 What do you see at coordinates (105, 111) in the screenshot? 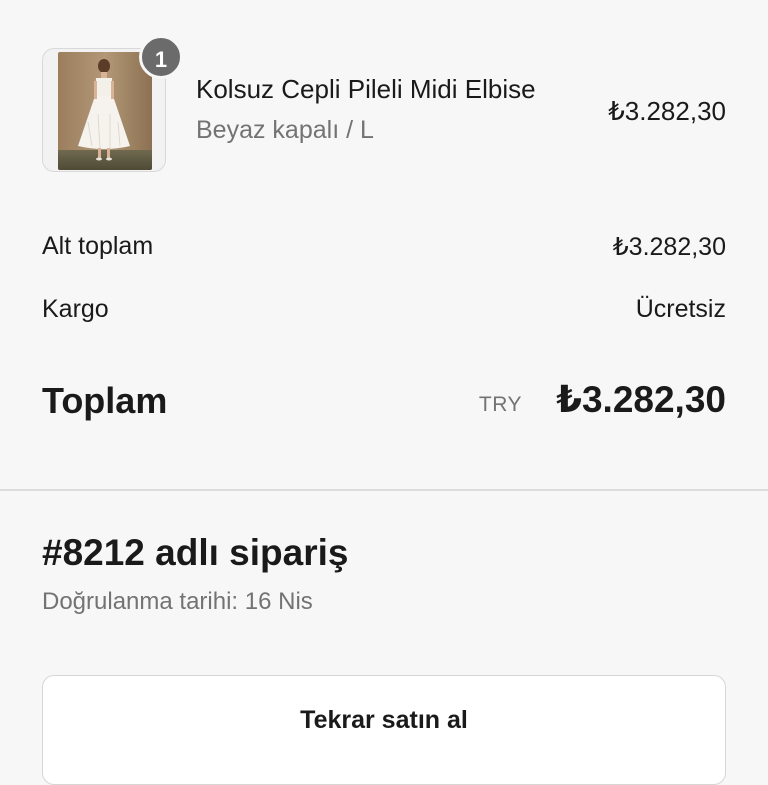
I see `dress-photo-image` at bounding box center [105, 111].